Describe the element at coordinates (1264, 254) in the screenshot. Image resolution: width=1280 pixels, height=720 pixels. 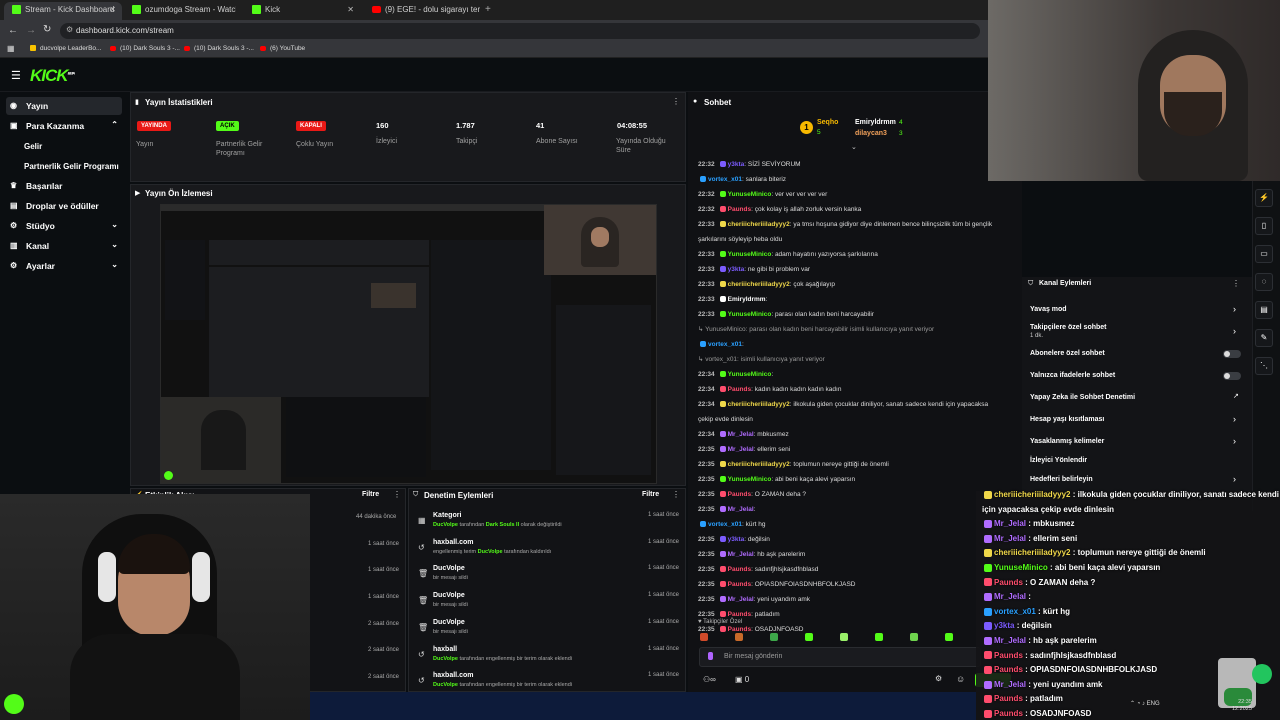
I see `message-icon: ▭` at that location.